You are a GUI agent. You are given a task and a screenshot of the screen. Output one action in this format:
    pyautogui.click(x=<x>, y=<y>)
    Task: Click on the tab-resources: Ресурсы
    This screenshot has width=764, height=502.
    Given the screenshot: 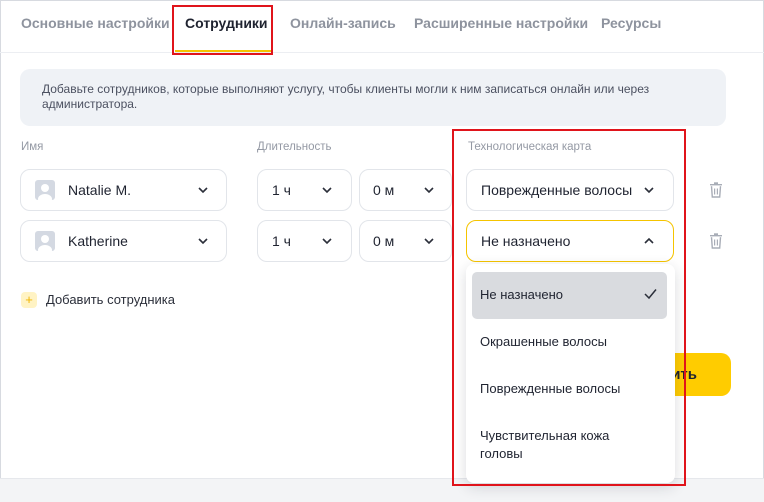 What is the action you would take?
    pyautogui.click(x=631, y=23)
    